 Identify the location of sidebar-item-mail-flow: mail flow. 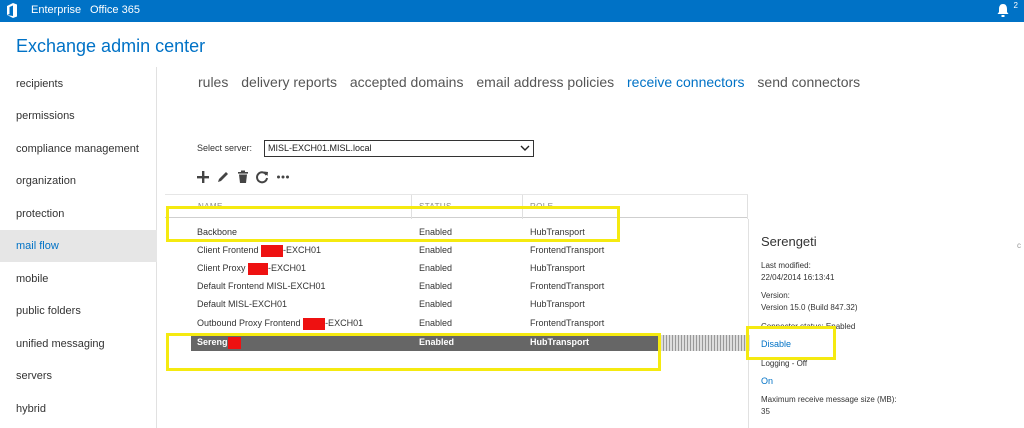
(78, 246).